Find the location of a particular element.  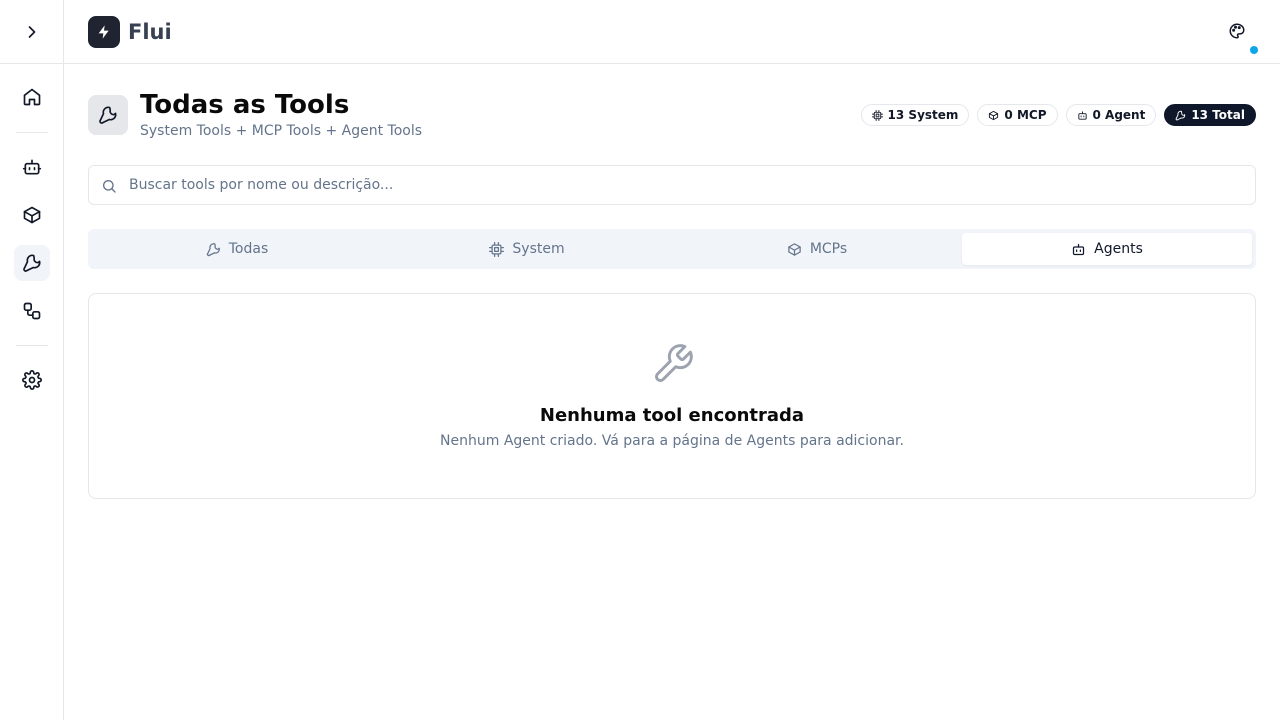

mcp-count-badge: 0 MCP is located at coordinates (1017, 115).